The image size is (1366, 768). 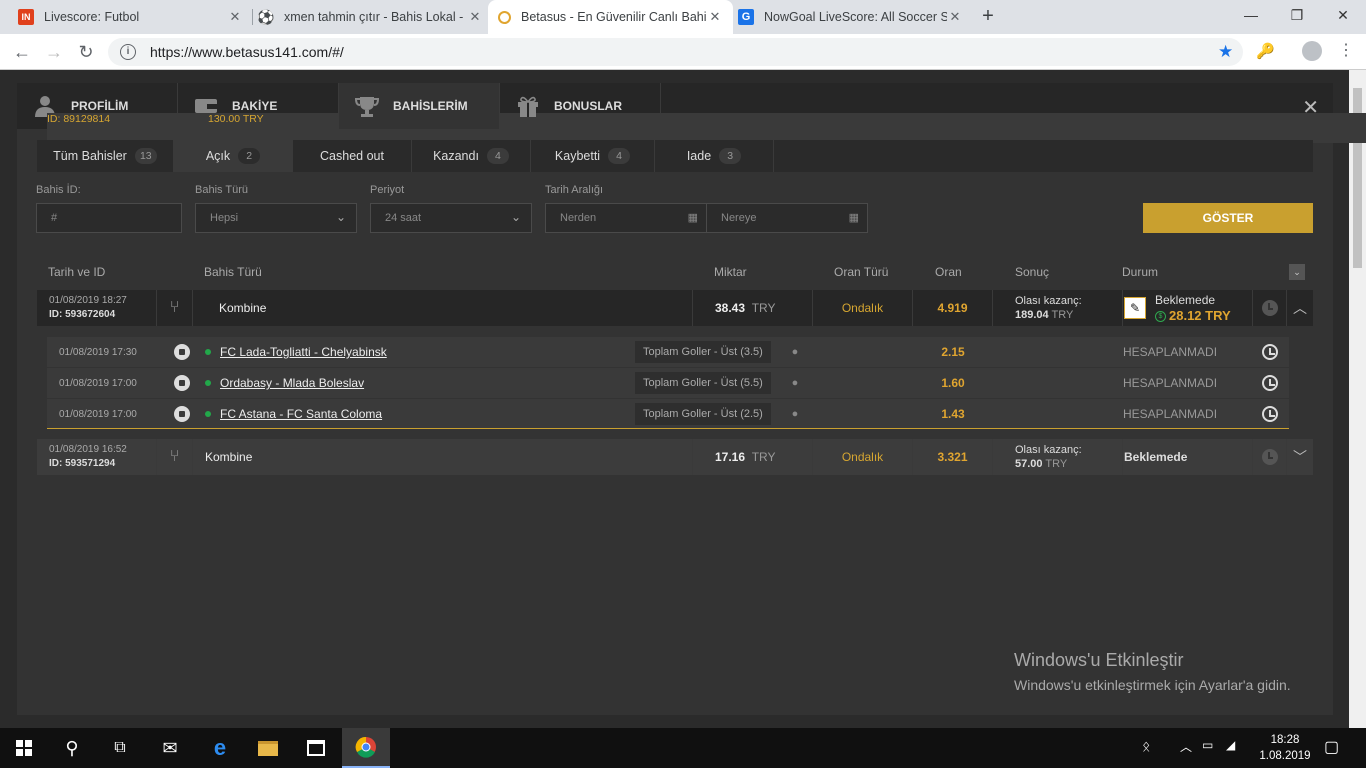 What do you see at coordinates (58, 190) in the screenshot?
I see `bet-id-label: Bahis İD:` at bounding box center [58, 190].